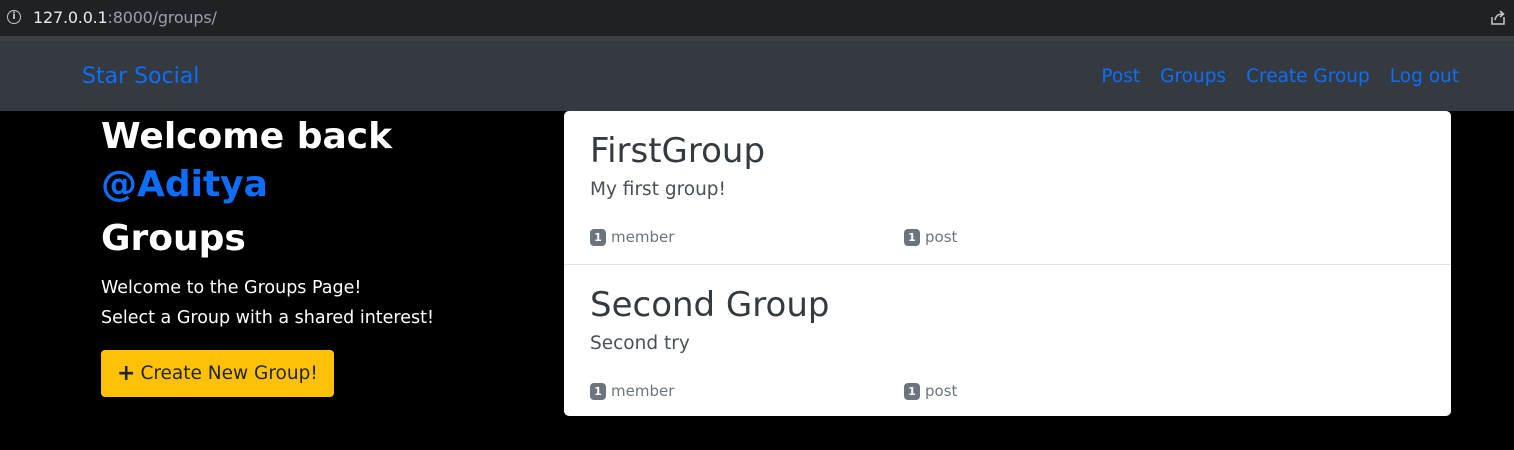  What do you see at coordinates (229, 373) in the screenshot?
I see `create-group-label: Create New Group!` at bounding box center [229, 373].